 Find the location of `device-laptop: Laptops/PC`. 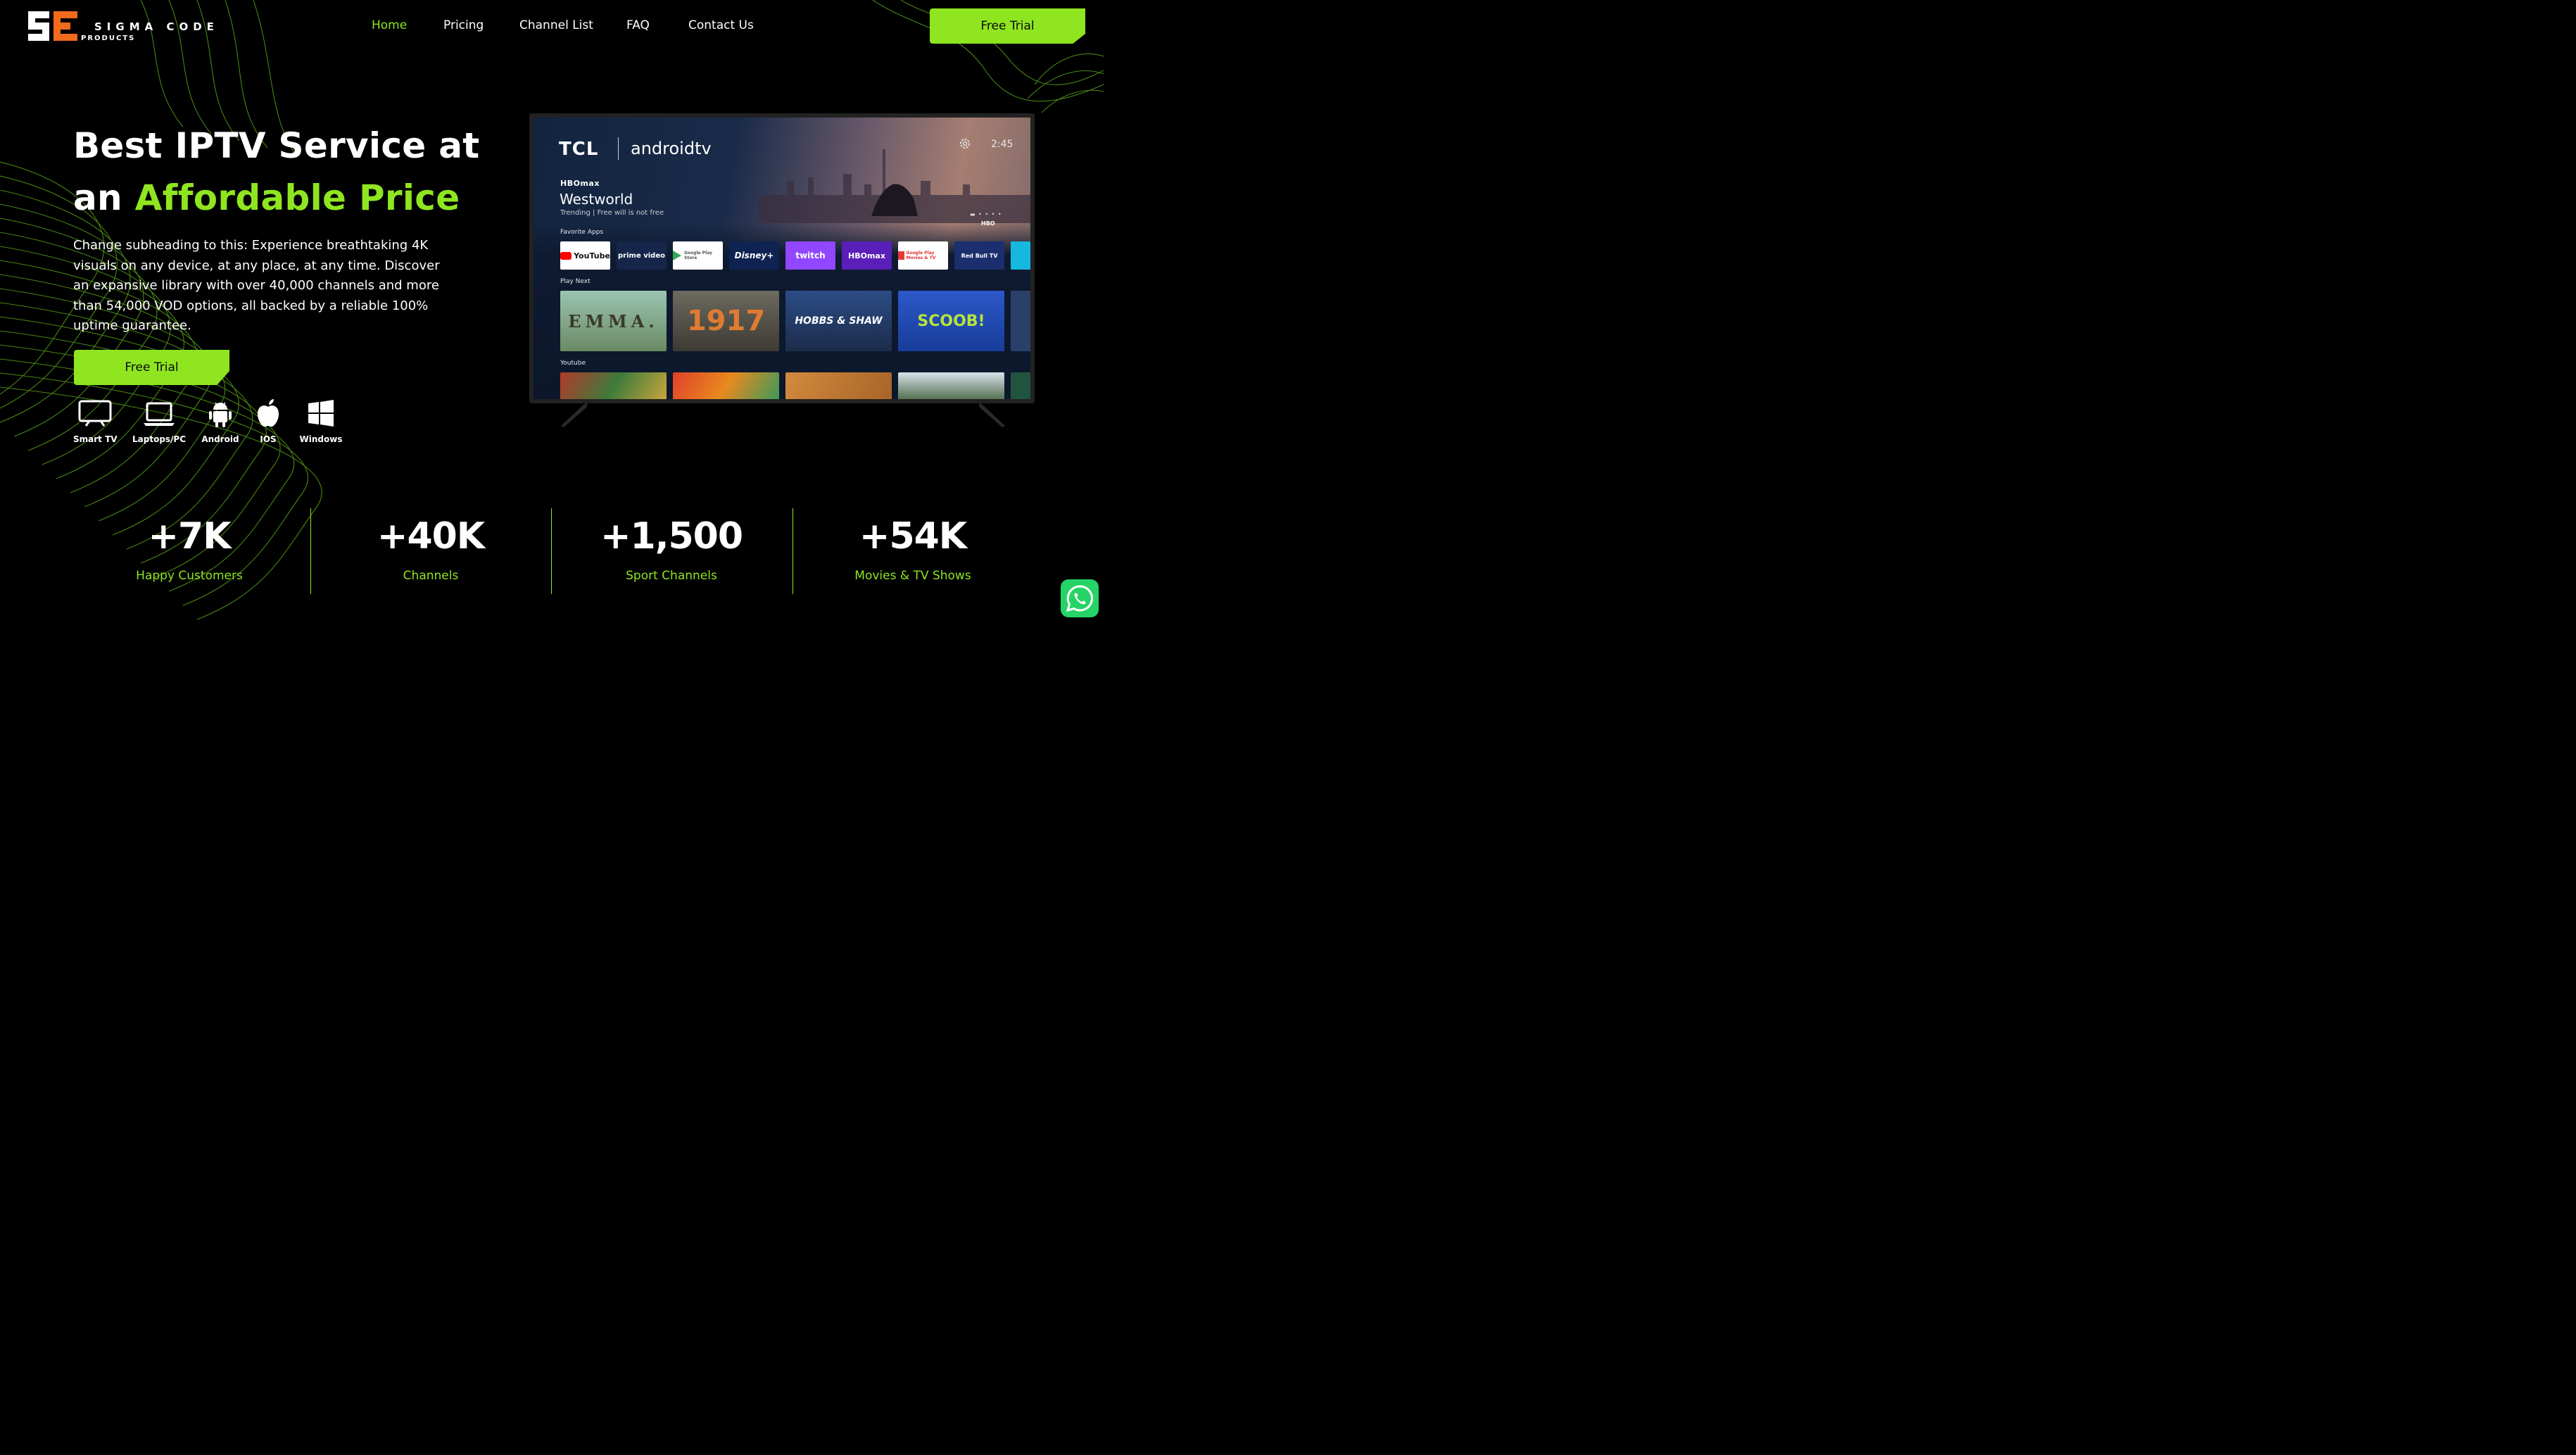

device-laptop: Laptops/PC is located at coordinates (159, 421).